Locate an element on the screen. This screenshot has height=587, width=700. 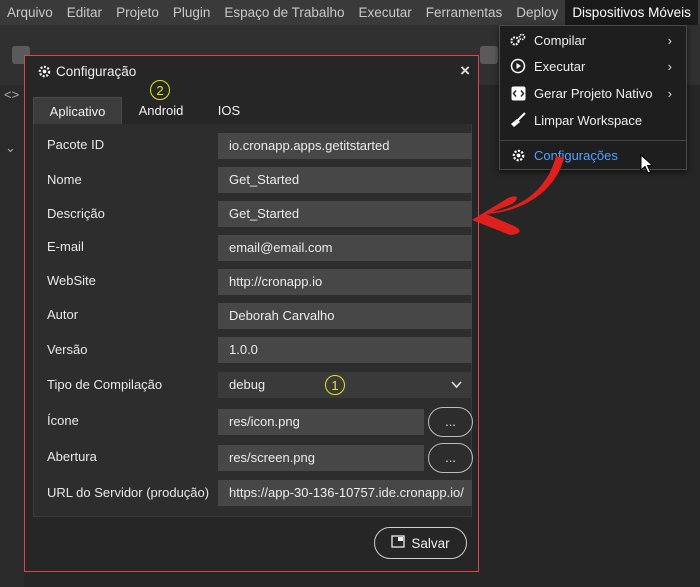
gears-icon is located at coordinates (518, 40).